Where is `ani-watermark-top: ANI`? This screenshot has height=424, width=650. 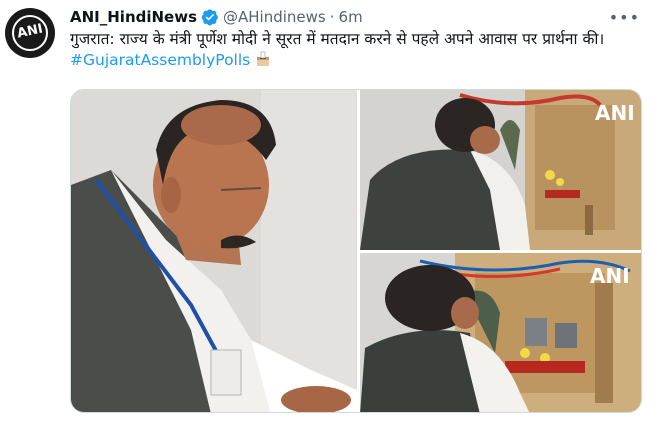
ani-watermark-top: ANI is located at coordinates (615, 113).